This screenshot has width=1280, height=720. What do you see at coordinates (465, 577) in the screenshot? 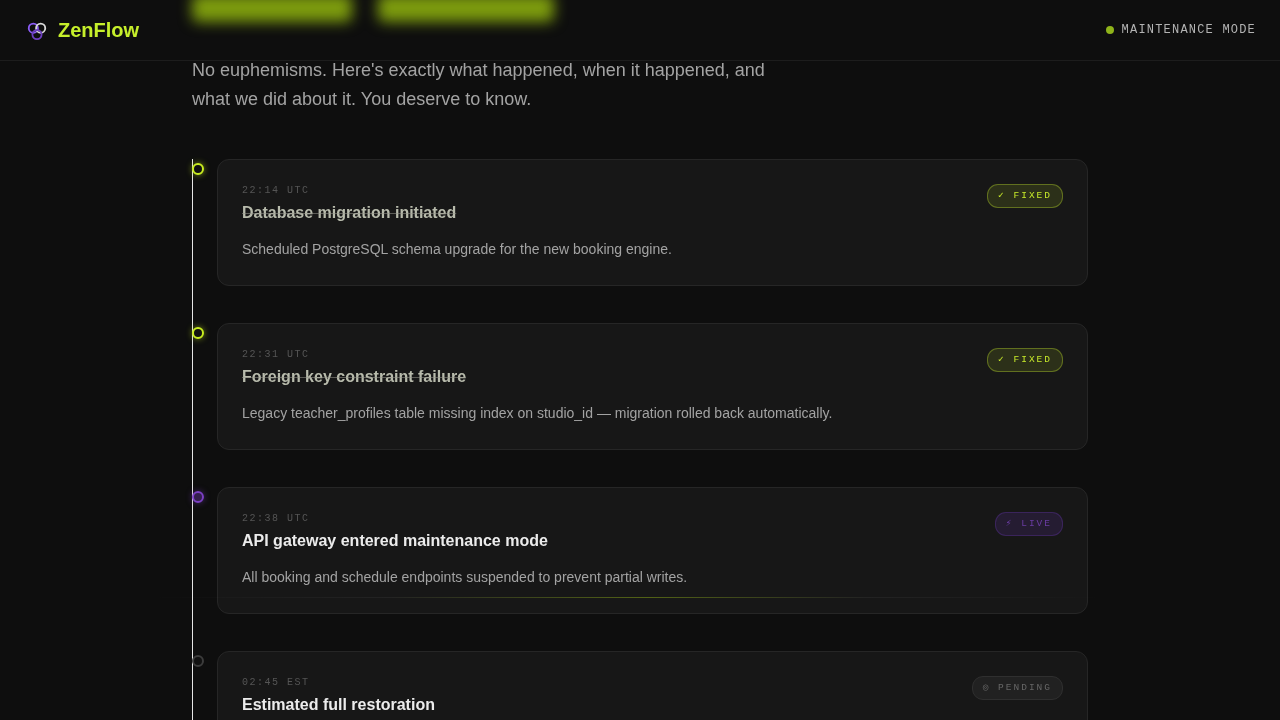
I see `event-description: All booking and schedule endpoints suspended to prevent partial writes.` at bounding box center [465, 577].